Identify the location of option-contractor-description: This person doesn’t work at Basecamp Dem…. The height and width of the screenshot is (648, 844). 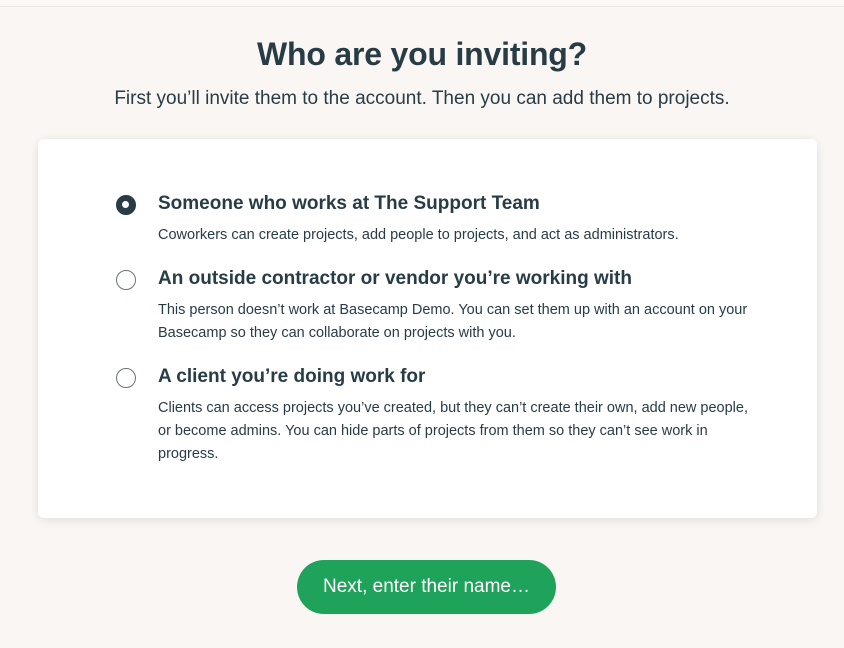
(453, 321).